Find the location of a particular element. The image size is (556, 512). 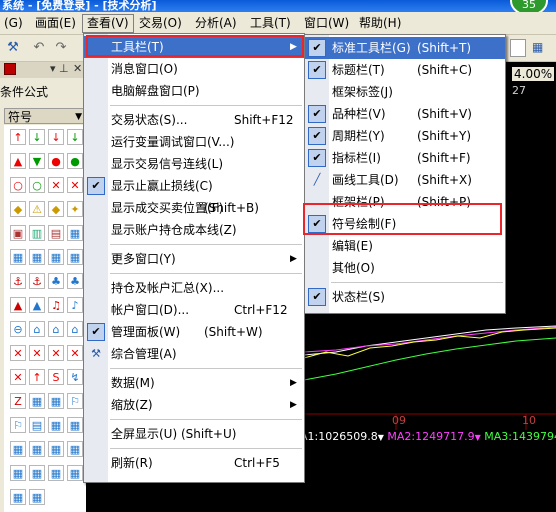

menu-screen: 画面(E) is located at coordinates (55, 23).